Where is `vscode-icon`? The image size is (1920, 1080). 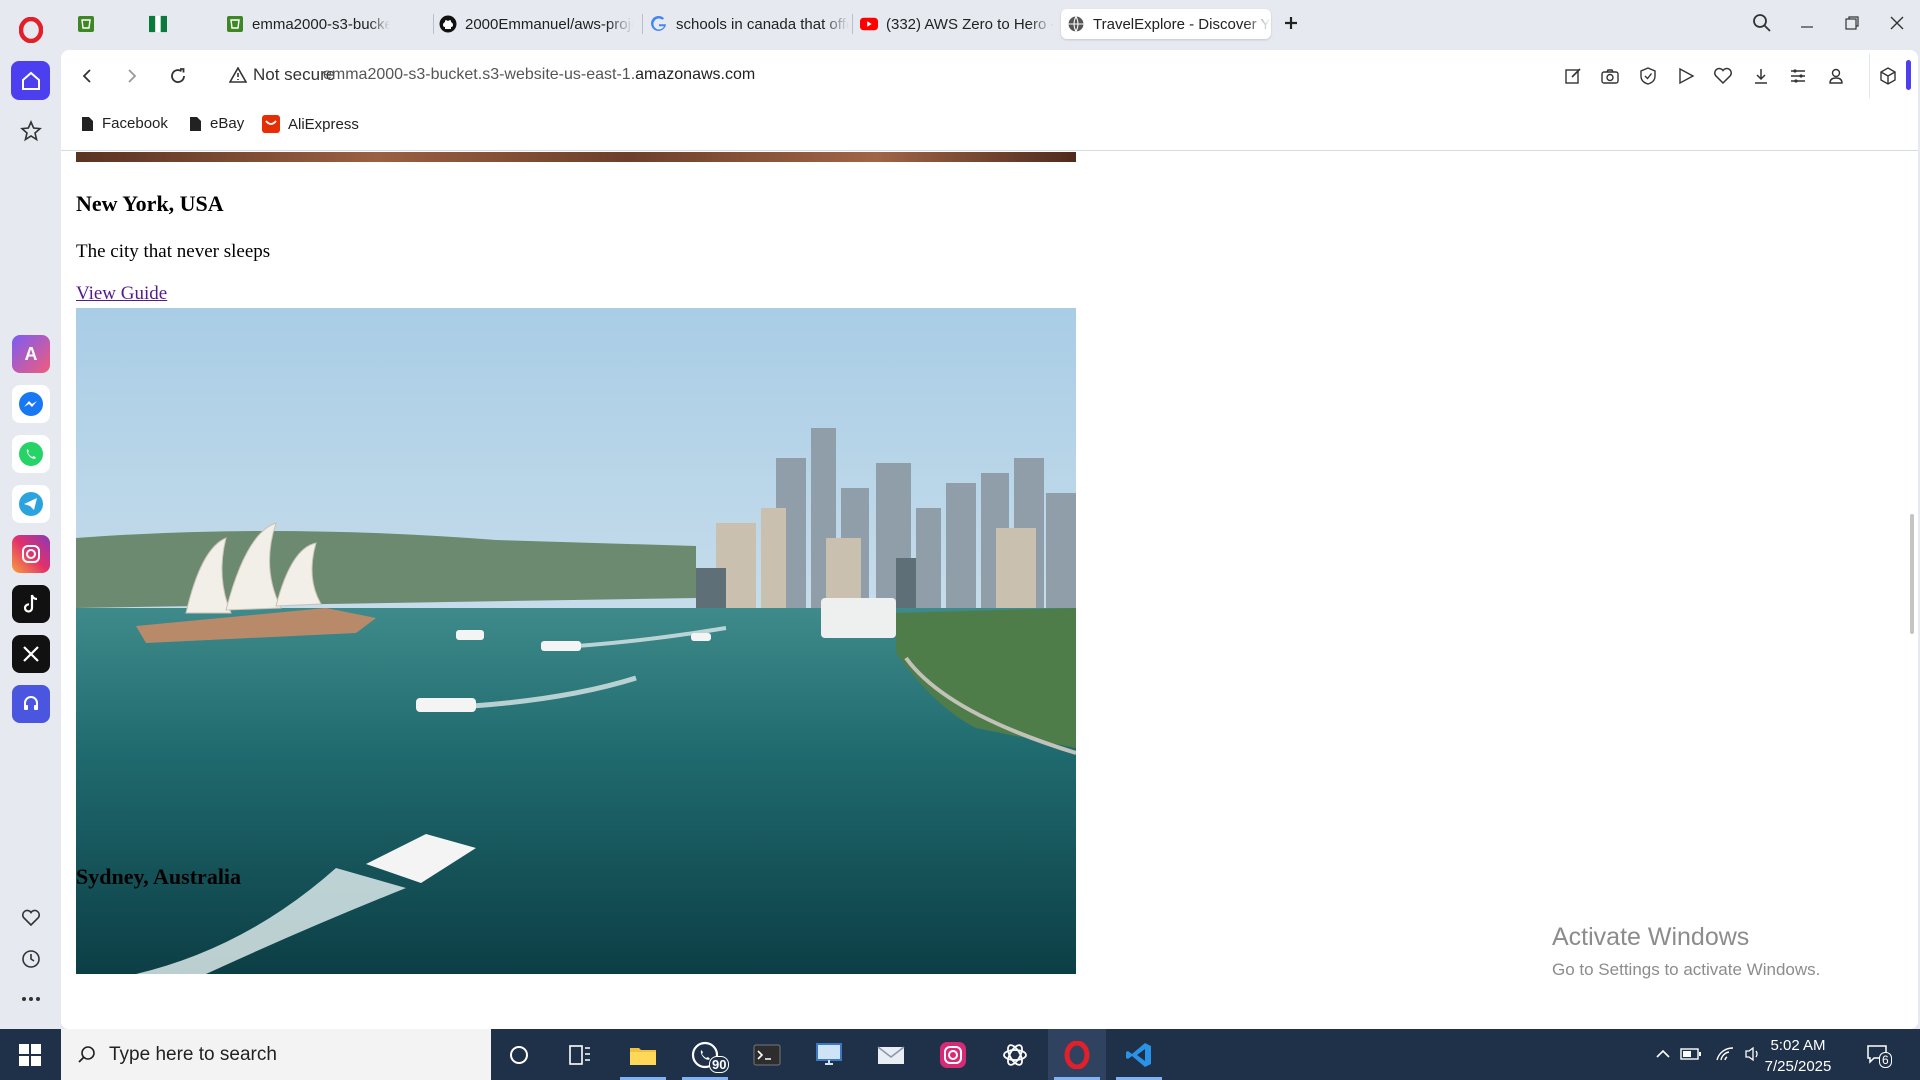
vscode-icon is located at coordinates (1139, 1054).